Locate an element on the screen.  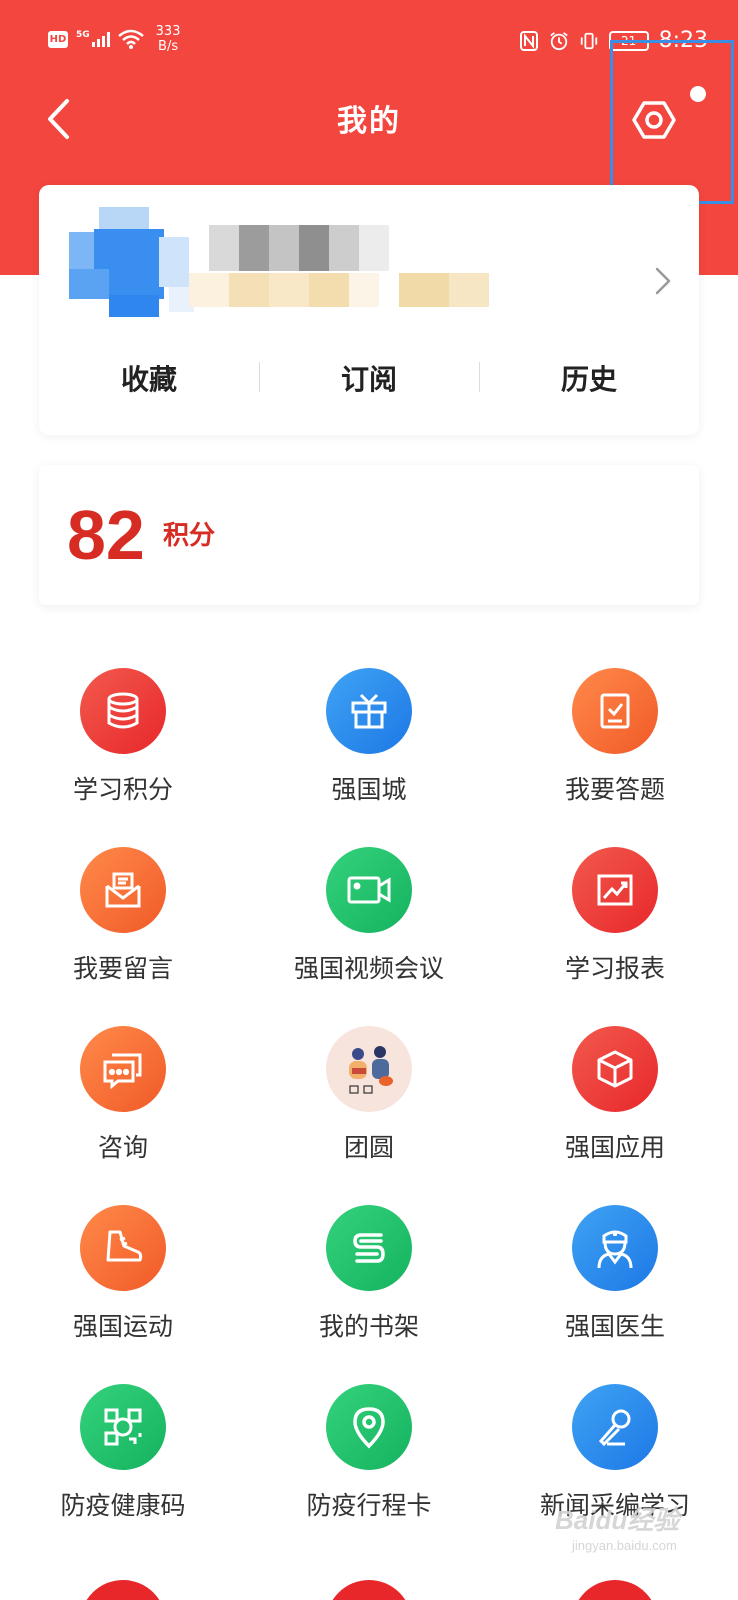
cube-icon is located at coordinates (615, 1069).